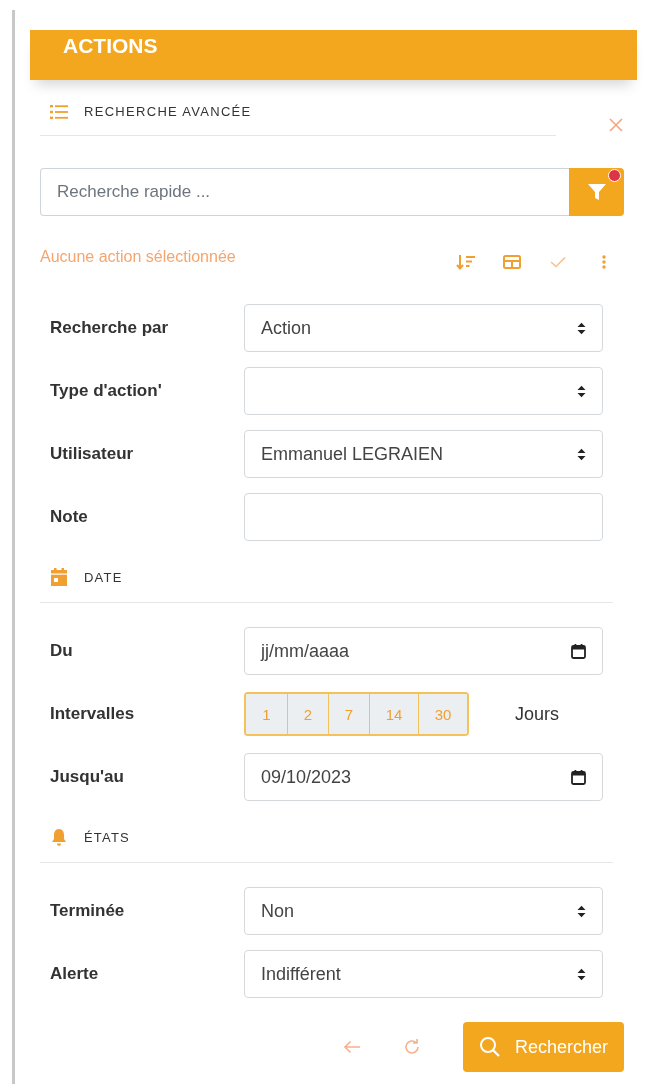 The width and height of the screenshot is (647, 1084). I want to click on search-icon, so click(489, 1047).